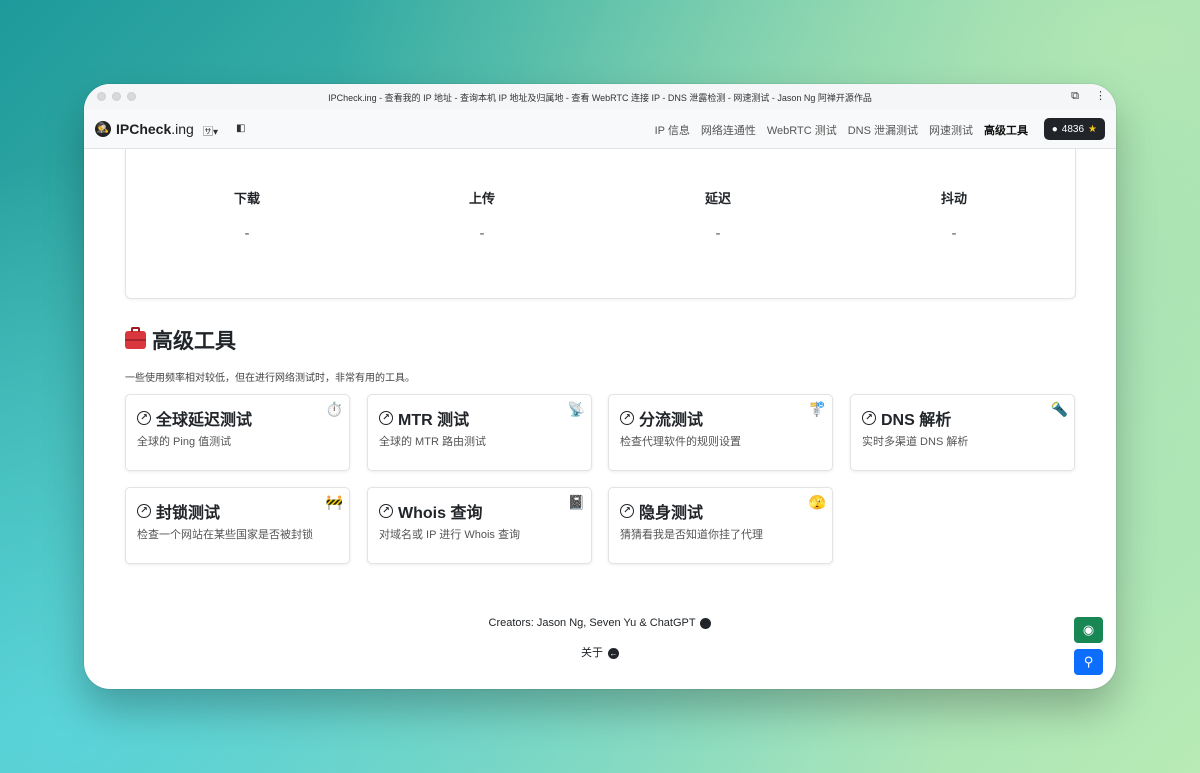 The width and height of the screenshot is (1200, 773). I want to click on tool-card-dns-resolver: ↗ DNS 解析 实时多渠道 DNS 解析 🔦, so click(962, 432).